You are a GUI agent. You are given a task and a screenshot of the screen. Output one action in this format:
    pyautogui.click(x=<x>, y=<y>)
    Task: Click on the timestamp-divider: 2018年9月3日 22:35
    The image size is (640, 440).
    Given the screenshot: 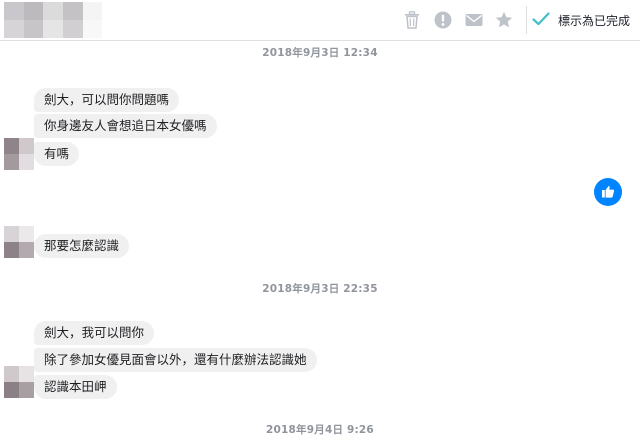 What is the action you would take?
    pyautogui.click(x=320, y=289)
    